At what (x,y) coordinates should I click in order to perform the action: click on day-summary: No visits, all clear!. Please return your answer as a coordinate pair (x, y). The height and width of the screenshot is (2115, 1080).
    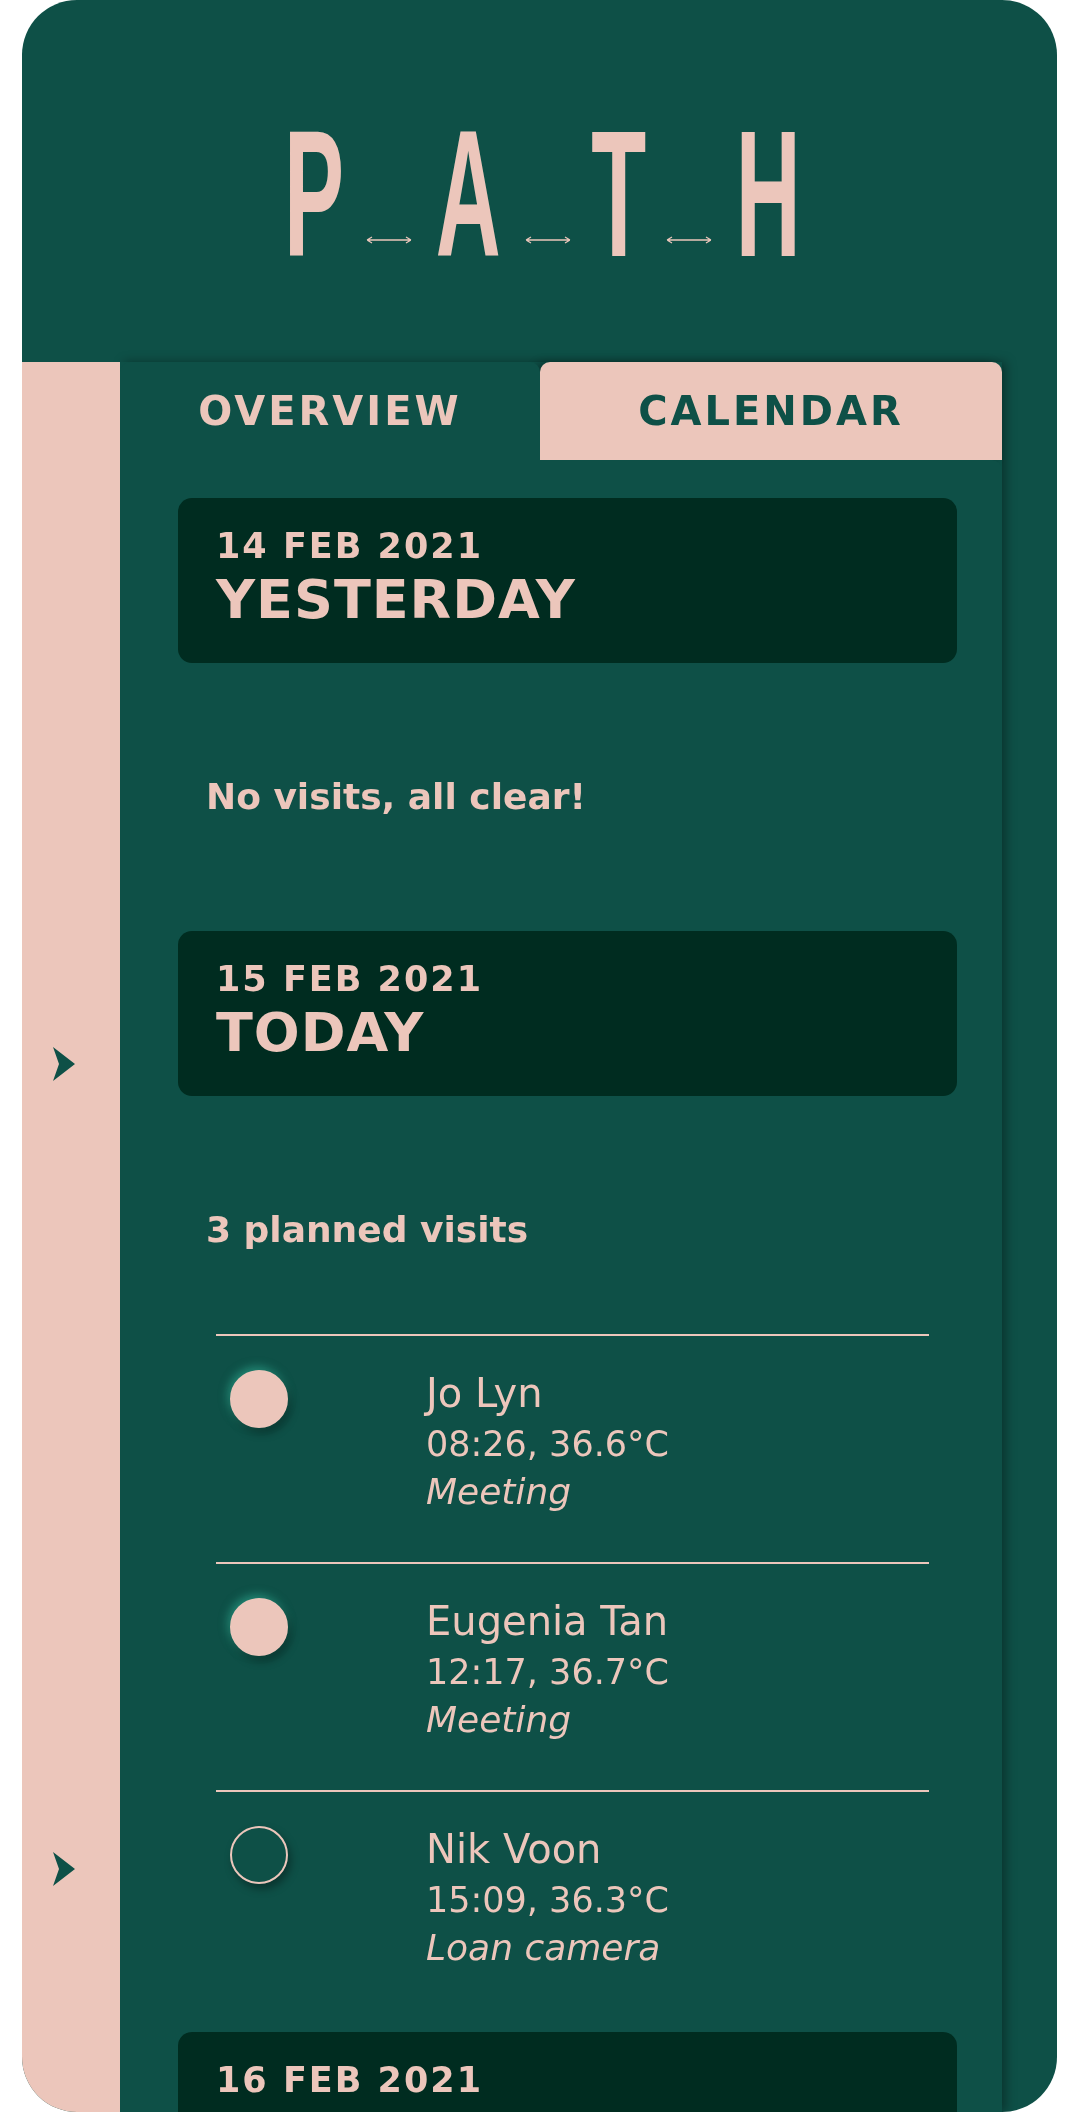
    Looking at the image, I should click on (396, 797).